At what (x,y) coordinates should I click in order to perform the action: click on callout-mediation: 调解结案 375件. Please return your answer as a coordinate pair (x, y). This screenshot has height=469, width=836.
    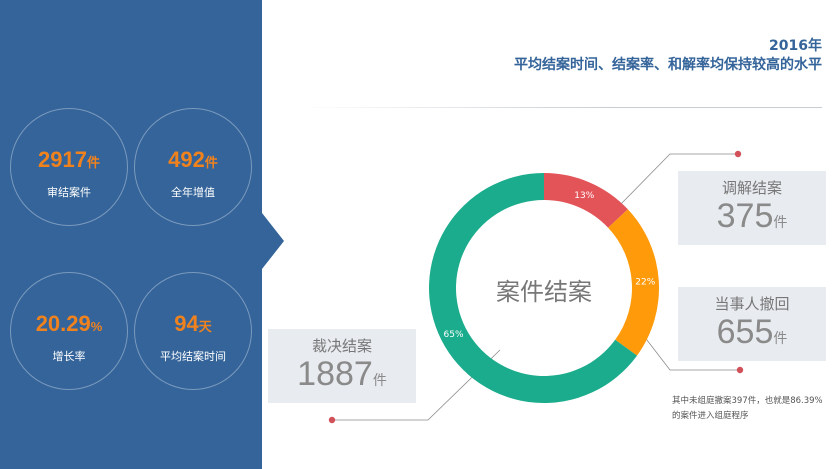
    Looking at the image, I should click on (752, 208).